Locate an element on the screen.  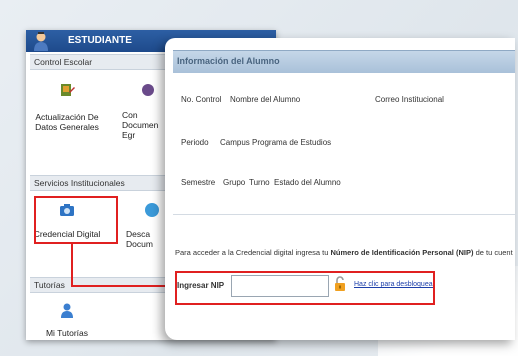
tutor-icon is located at coordinates (67, 310).